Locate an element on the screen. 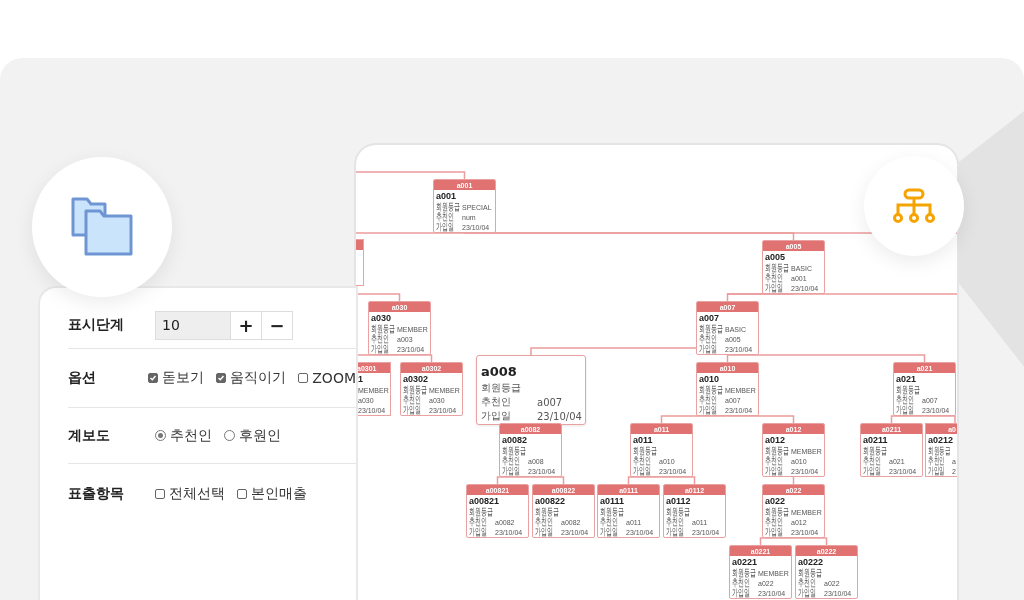  member-id: a0212 is located at coordinates (941, 440).